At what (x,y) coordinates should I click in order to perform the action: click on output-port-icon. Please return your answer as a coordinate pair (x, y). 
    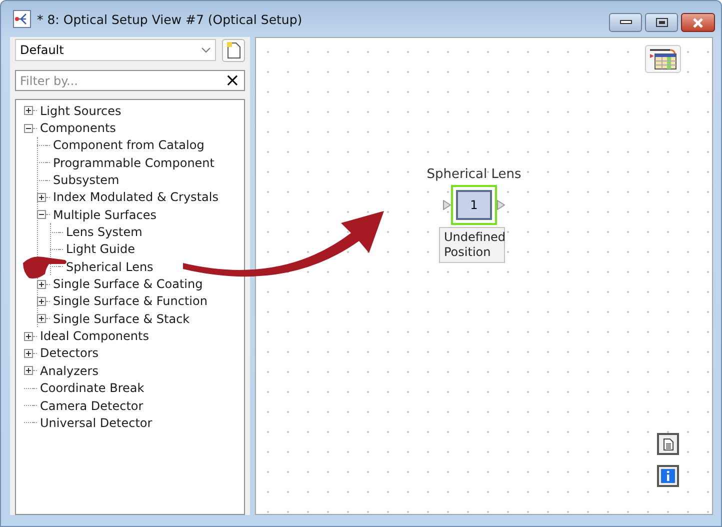
    Looking at the image, I should click on (501, 205).